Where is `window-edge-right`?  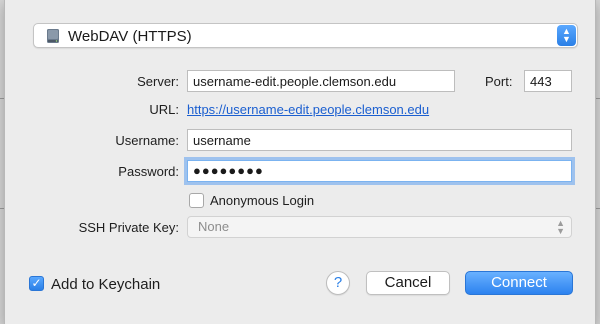 window-edge-right is located at coordinates (598, 162).